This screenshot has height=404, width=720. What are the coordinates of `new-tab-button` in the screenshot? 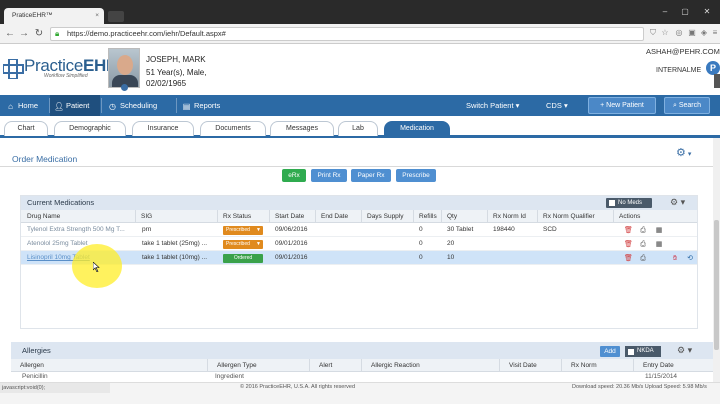 It's located at (116, 16).